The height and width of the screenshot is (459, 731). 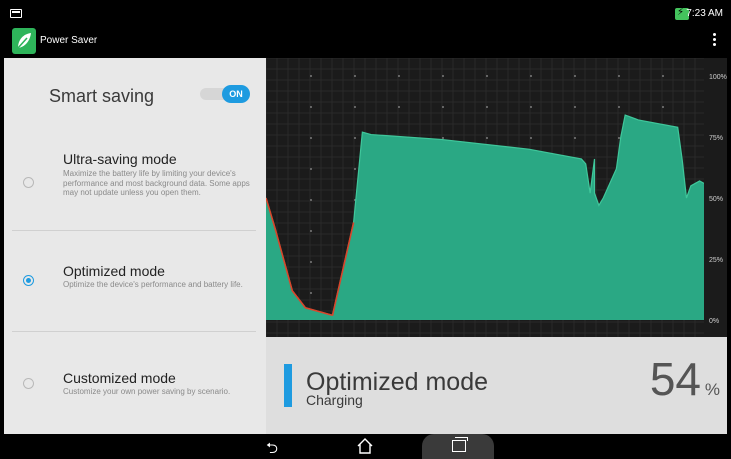 I want to click on back-icon: ⮌, so click(x=272, y=448).